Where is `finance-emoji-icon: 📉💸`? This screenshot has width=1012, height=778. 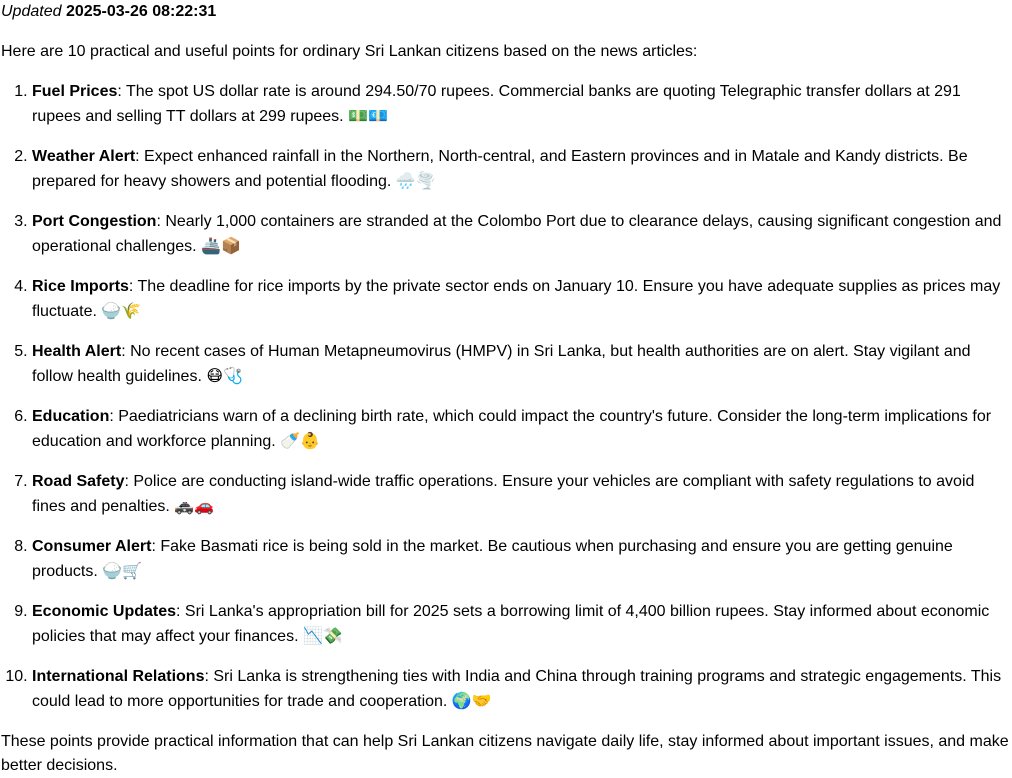
finance-emoji-icon: 📉💸 is located at coordinates (322, 635).